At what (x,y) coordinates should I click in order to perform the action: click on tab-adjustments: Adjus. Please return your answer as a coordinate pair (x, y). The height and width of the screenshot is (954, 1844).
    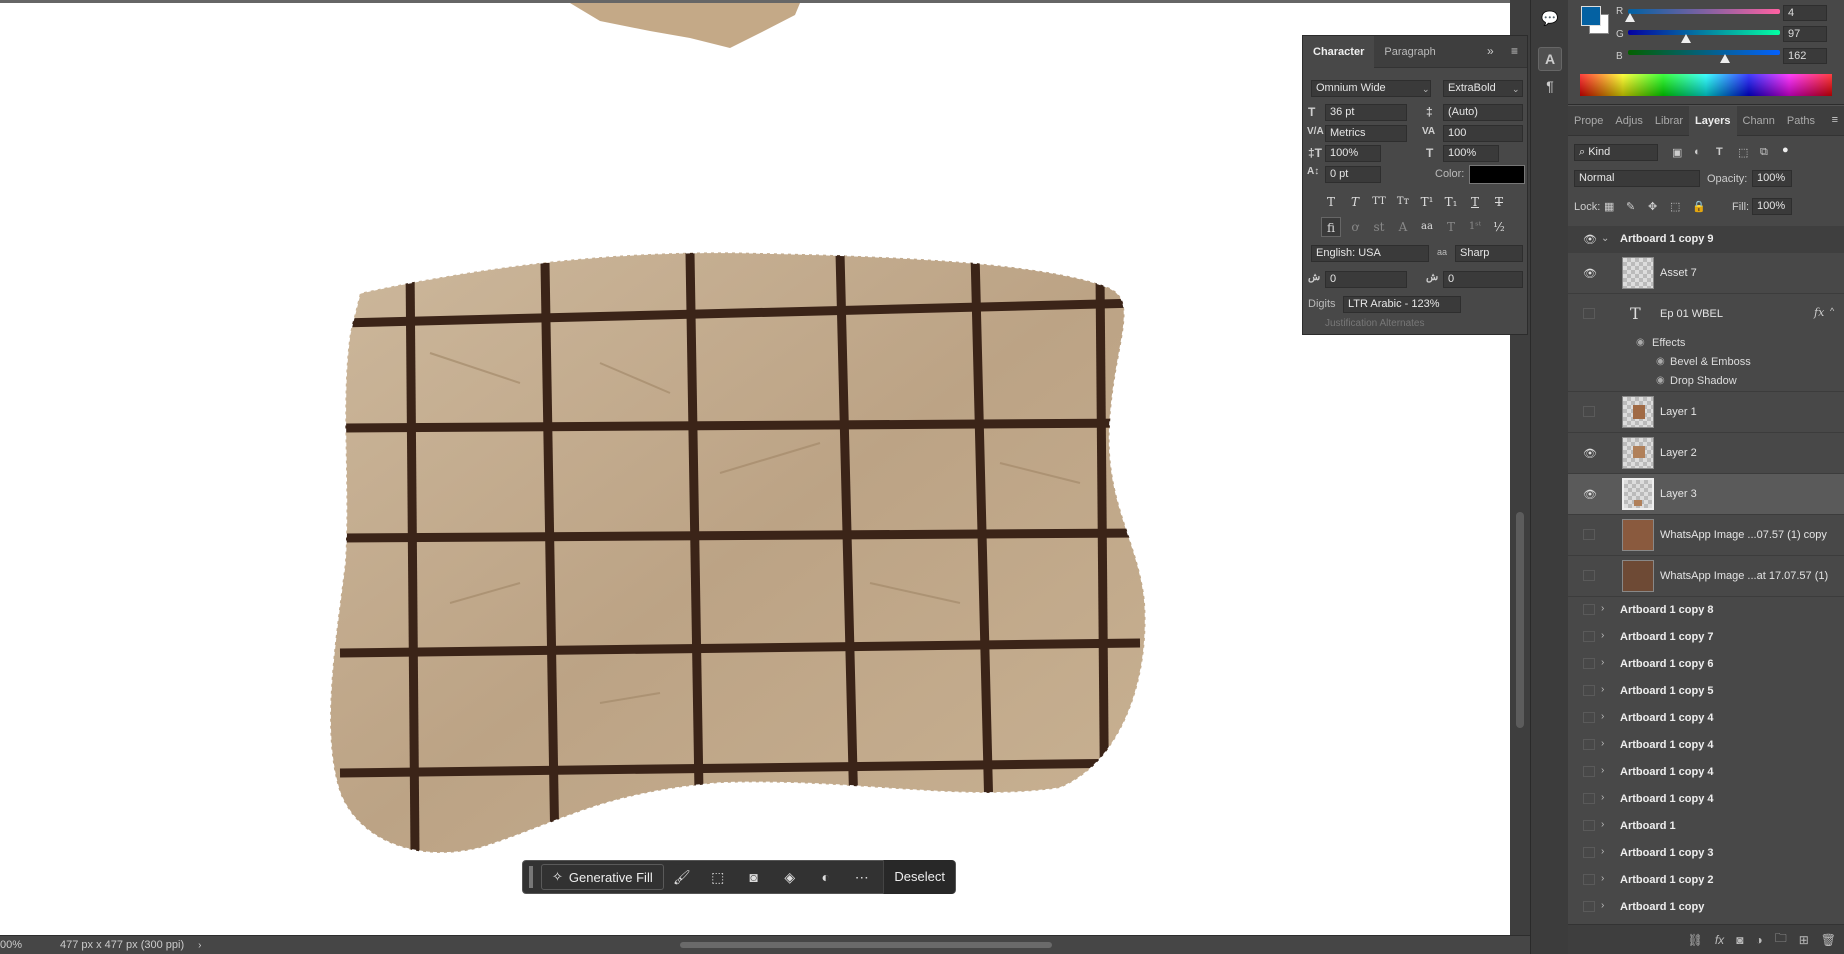
    Looking at the image, I should click on (1629, 121).